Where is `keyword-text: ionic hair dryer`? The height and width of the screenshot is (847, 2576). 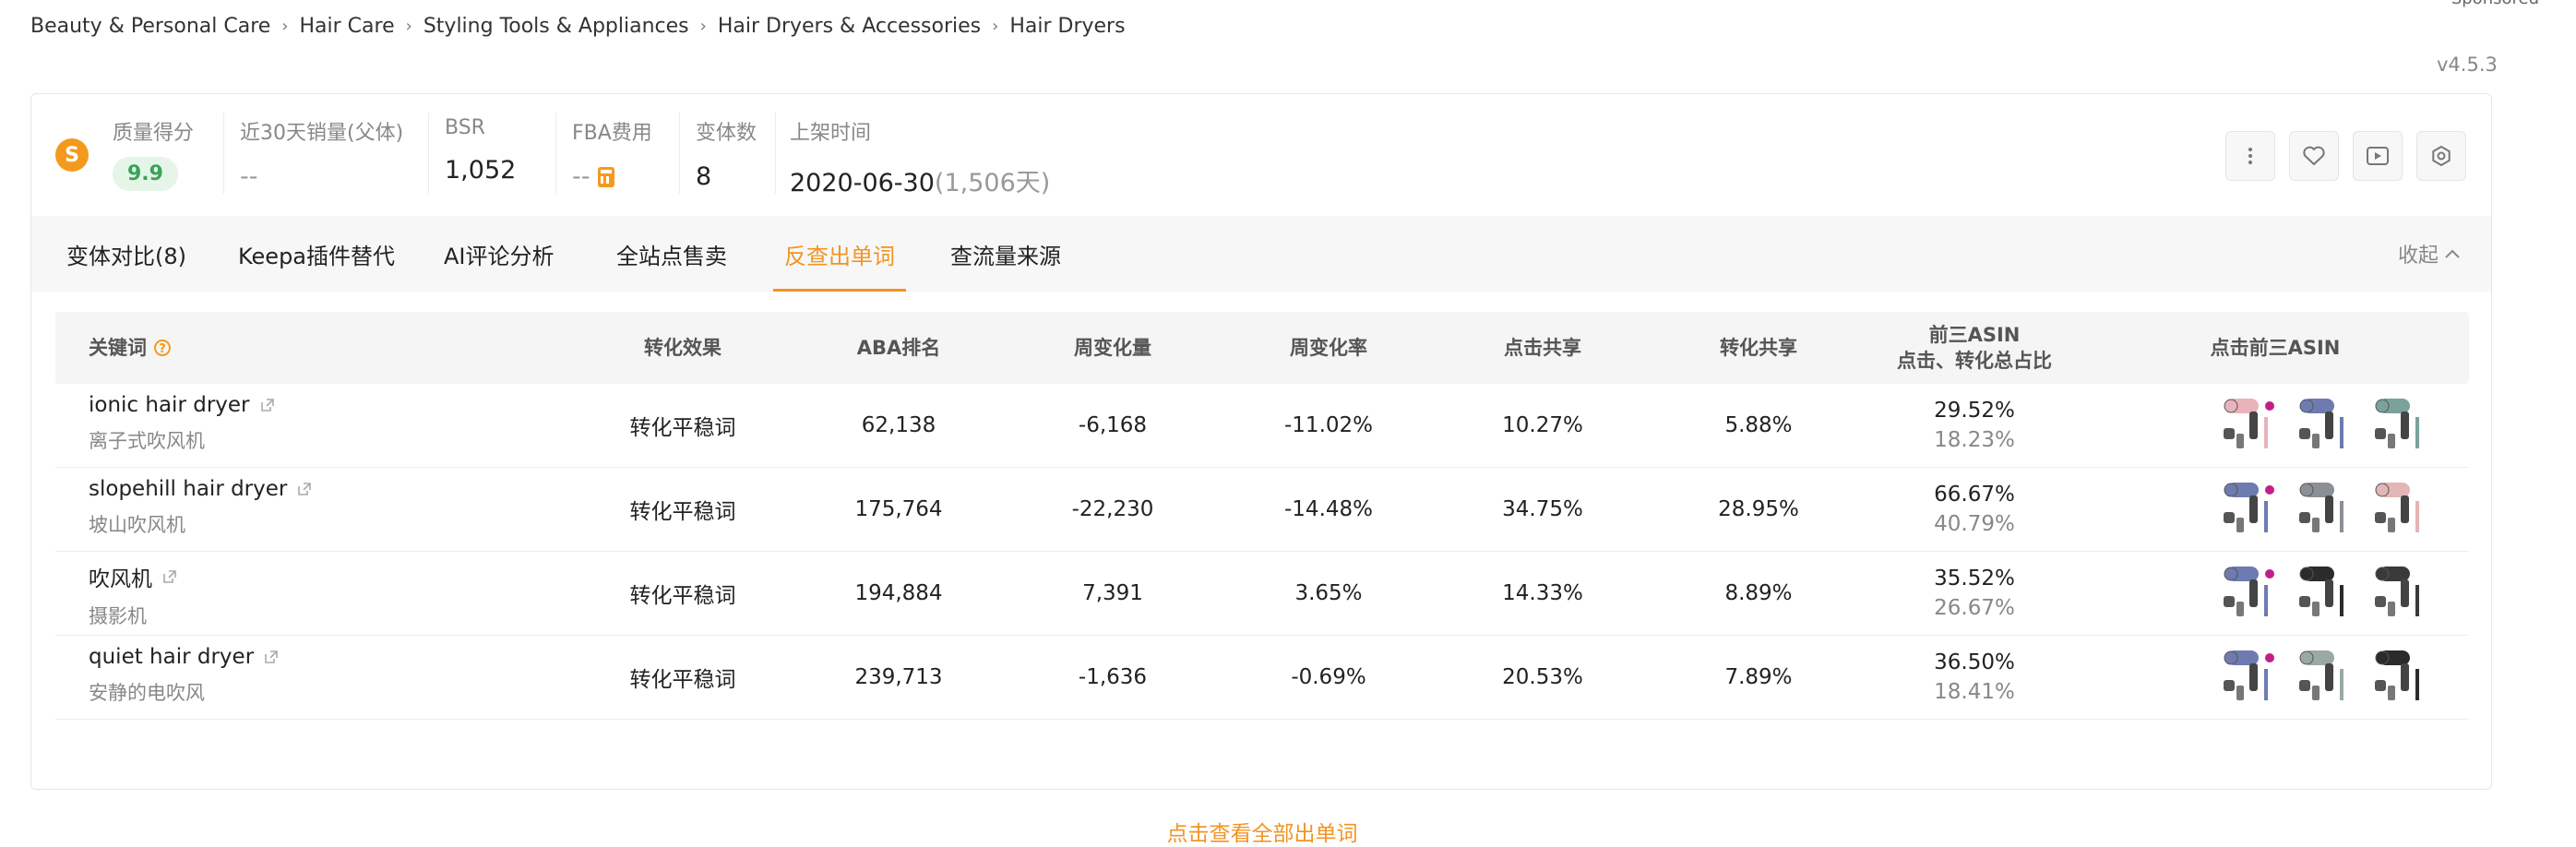
keyword-text: ionic hair dryer is located at coordinates (169, 405).